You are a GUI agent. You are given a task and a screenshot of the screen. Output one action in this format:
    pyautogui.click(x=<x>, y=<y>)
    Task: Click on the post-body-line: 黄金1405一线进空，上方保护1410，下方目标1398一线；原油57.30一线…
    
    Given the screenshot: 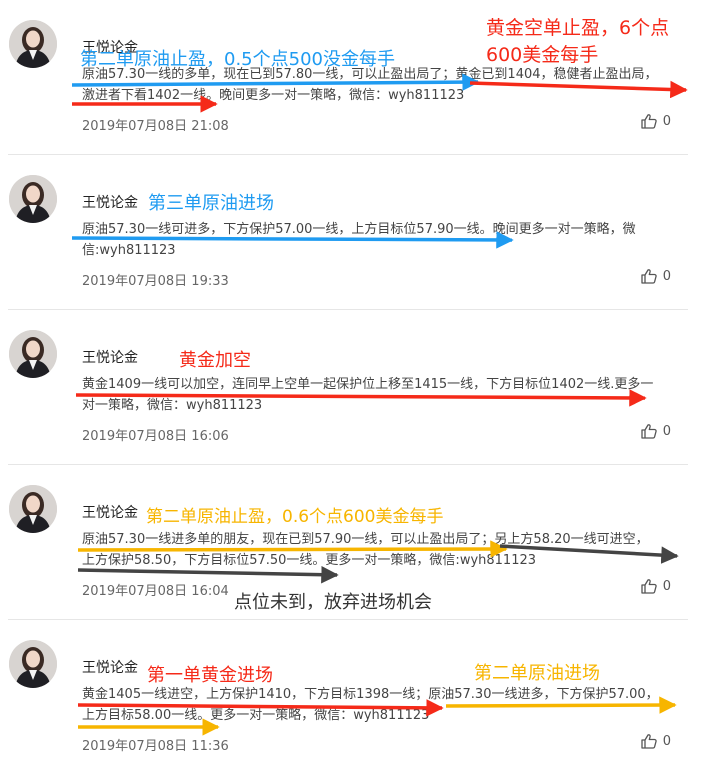 What is the action you would take?
    pyautogui.click(x=370, y=694)
    